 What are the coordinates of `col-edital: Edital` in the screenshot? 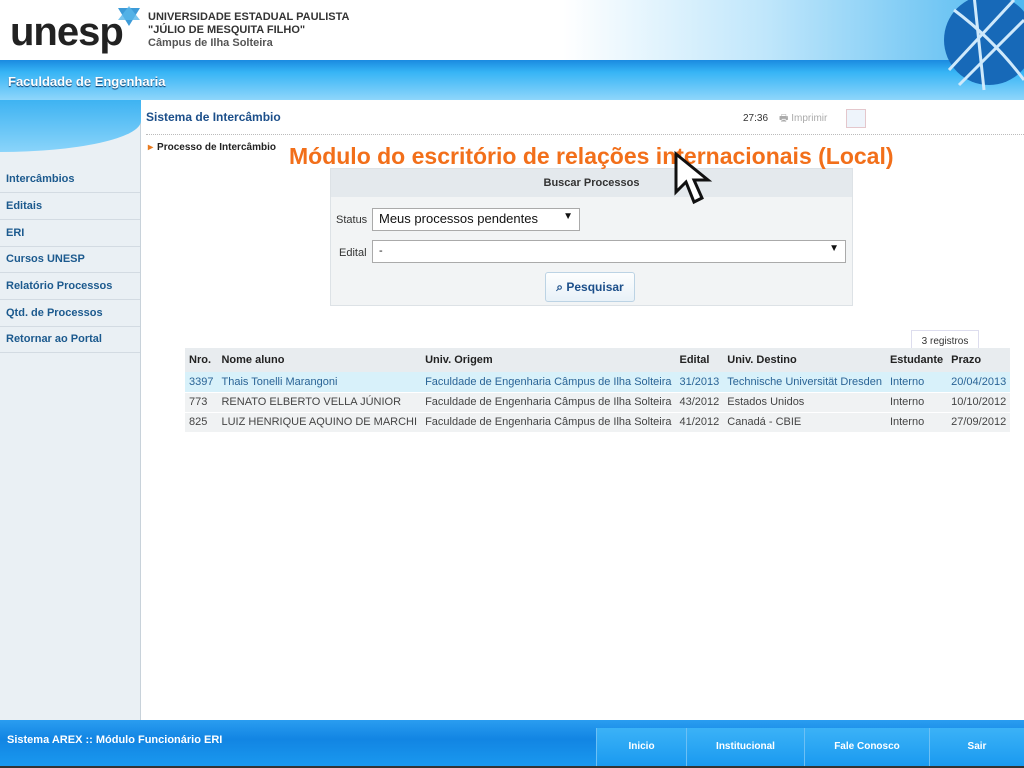 It's located at (699, 360).